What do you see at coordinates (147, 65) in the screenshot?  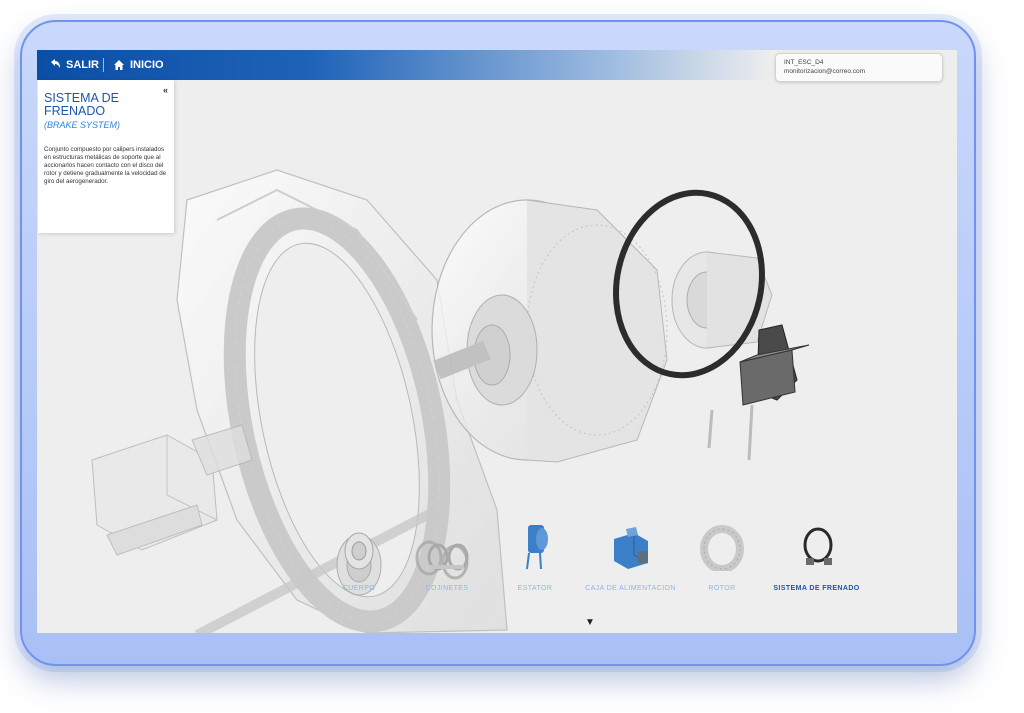 I see `home-button-label: INICIO` at bounding box center [147, 65].